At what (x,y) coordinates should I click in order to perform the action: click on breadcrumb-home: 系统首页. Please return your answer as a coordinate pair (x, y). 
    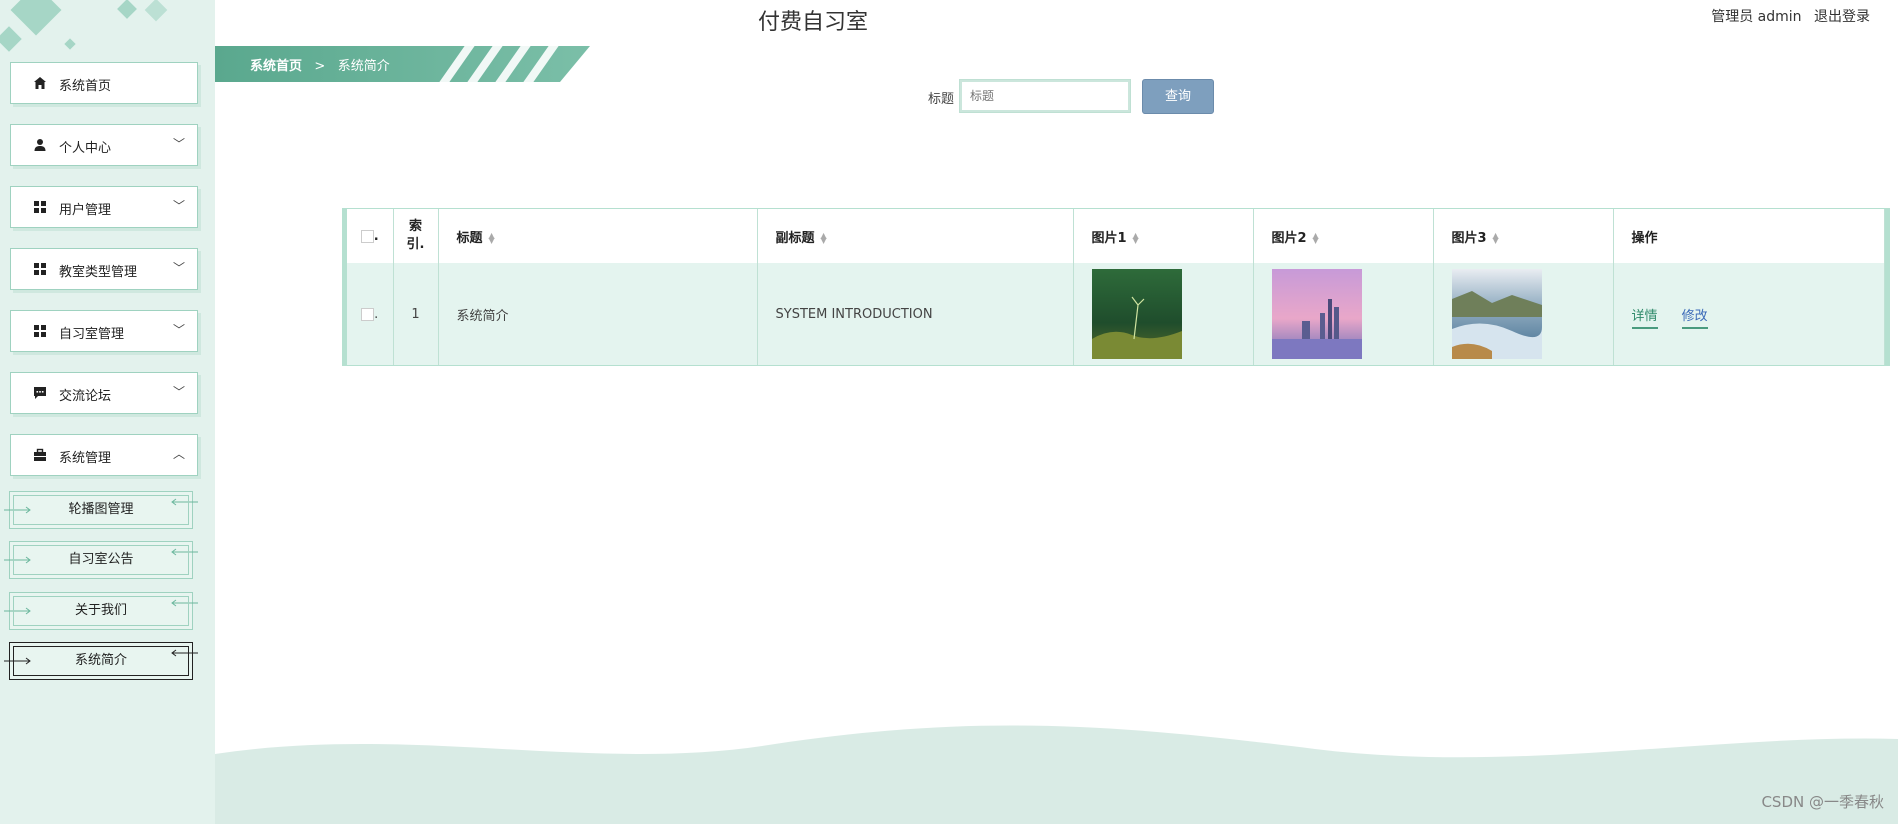
    Looking at the image, I should click on (276, 66).